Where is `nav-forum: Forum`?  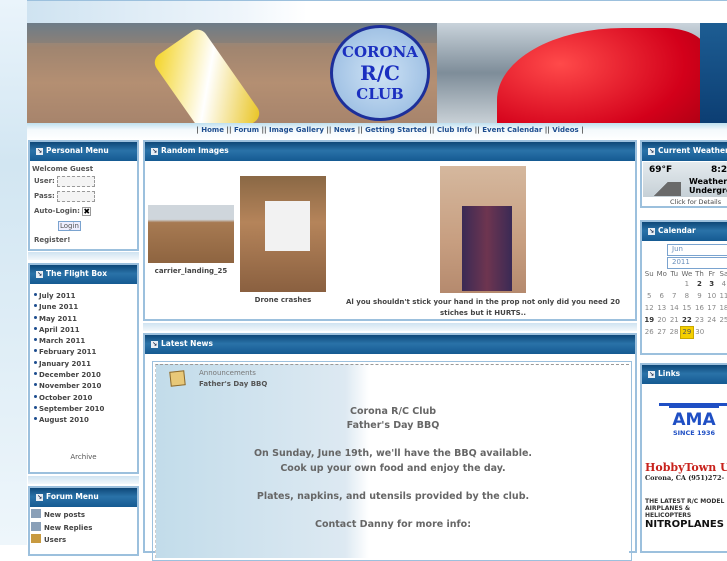
nav-forum: Forum is located at coordinates (246, 130).